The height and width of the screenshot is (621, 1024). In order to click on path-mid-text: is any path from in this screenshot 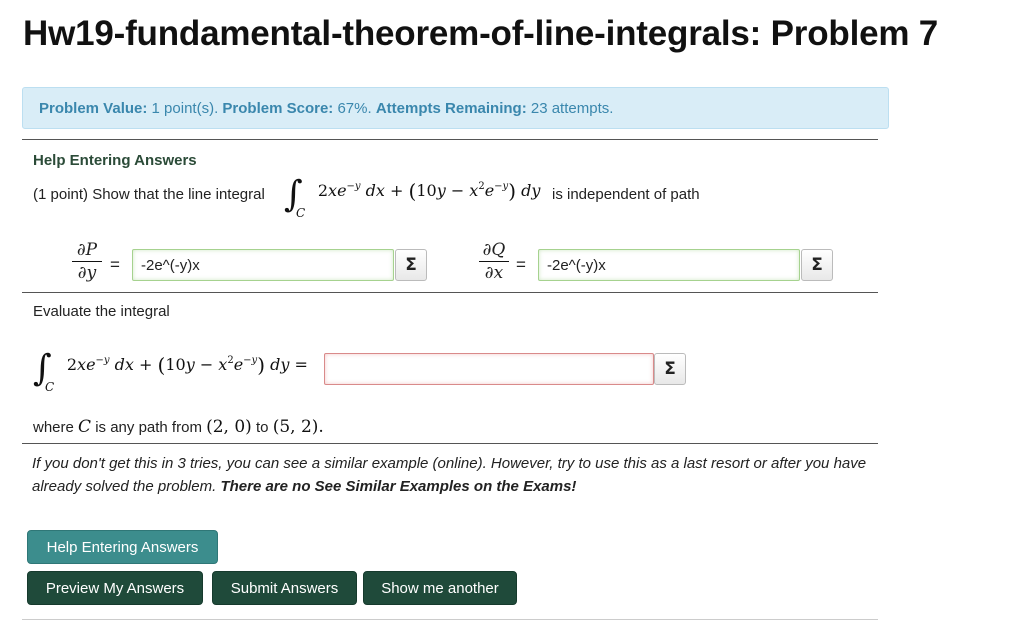, I will do `click(148, 427)`.